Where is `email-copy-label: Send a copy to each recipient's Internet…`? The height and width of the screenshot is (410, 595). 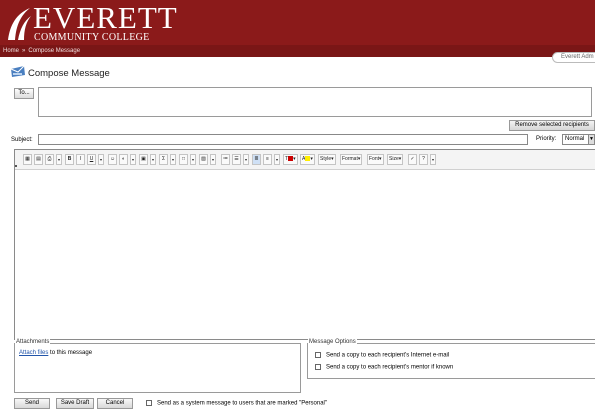
email-copy-label: Send a copy to each recipient's Internet… is located at coordinates (388, 355).